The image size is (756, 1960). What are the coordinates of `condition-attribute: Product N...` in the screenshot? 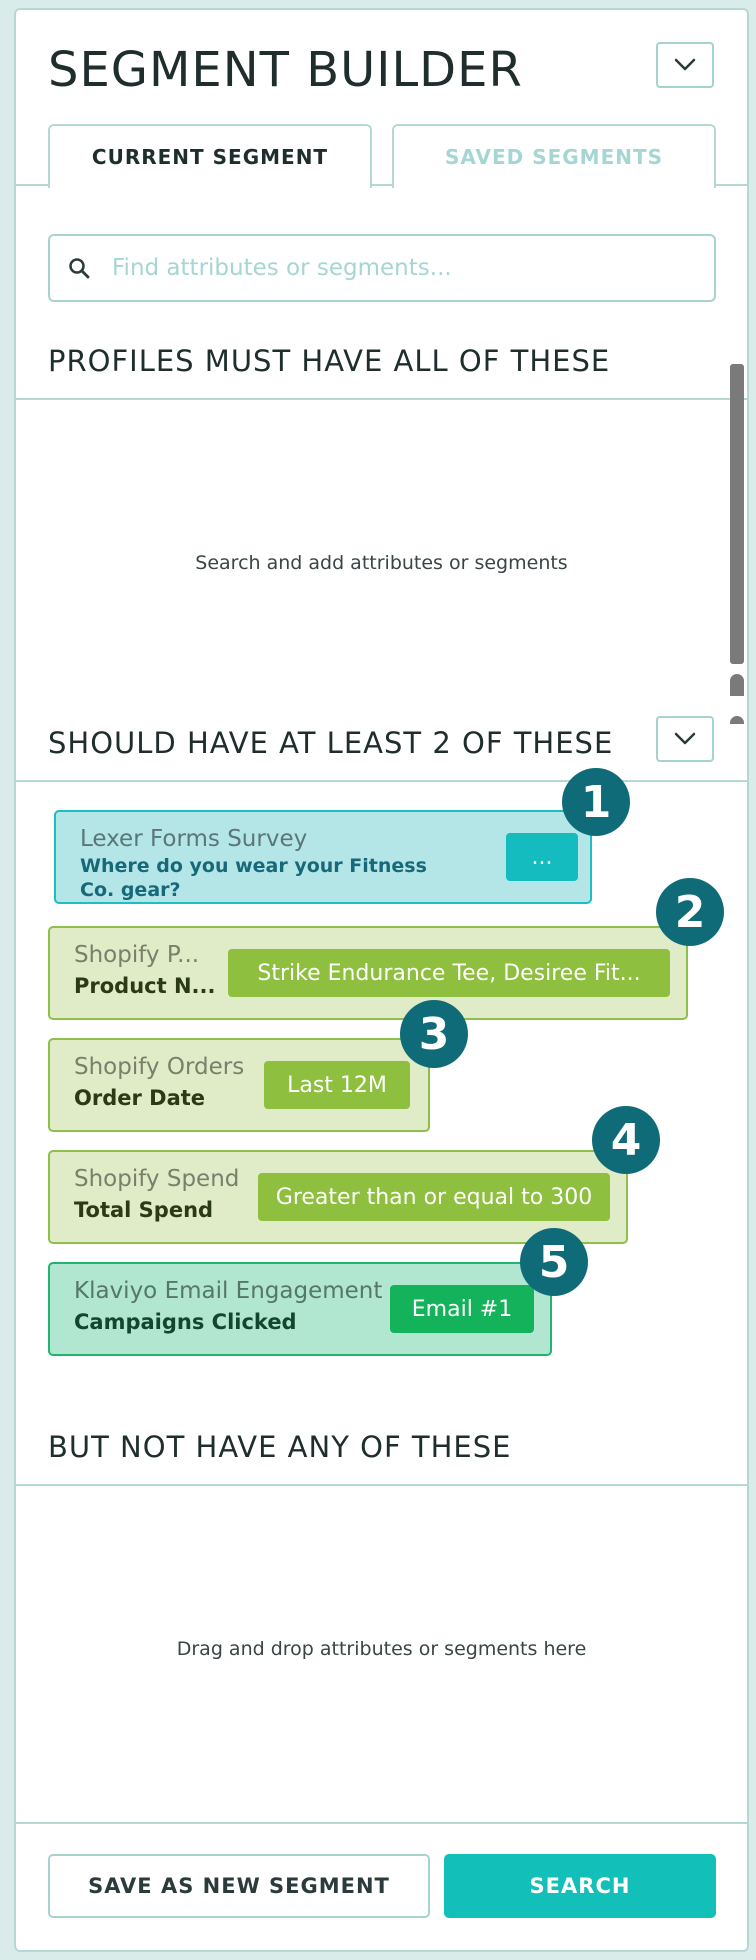 It's located at (145, 986).